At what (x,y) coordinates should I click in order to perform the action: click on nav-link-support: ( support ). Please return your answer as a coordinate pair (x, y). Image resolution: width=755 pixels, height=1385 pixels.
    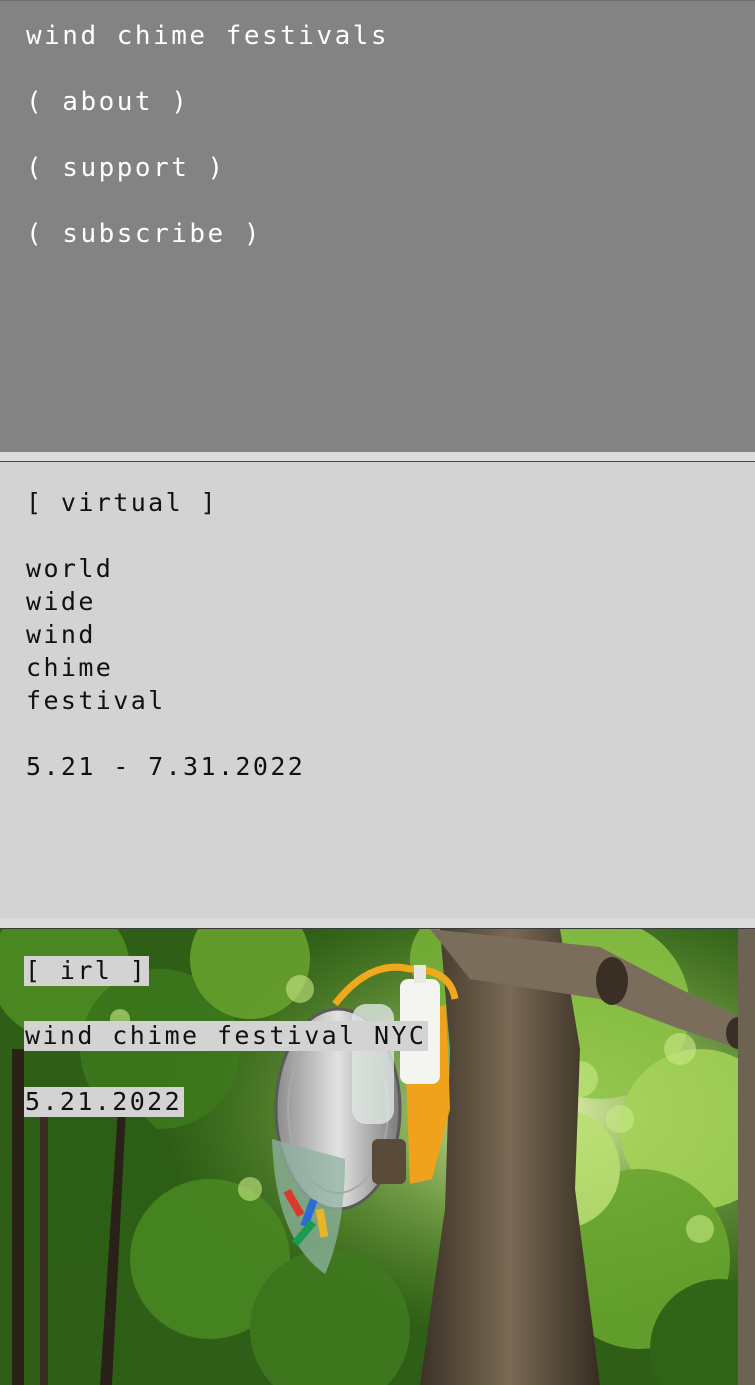
    Looking at the image, I should click on (126, 168).